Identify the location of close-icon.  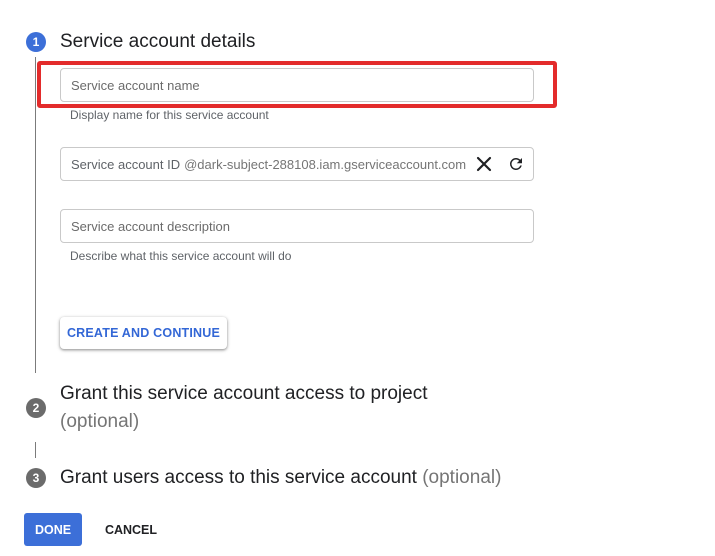
(484, 164).